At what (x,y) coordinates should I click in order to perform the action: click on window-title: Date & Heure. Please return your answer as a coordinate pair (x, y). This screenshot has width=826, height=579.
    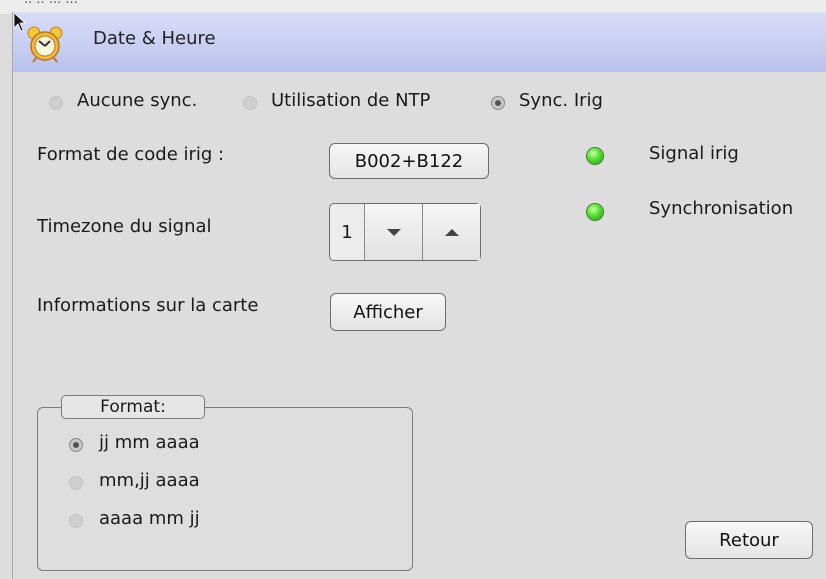
    Looking at the image, I should click on (154, 38).